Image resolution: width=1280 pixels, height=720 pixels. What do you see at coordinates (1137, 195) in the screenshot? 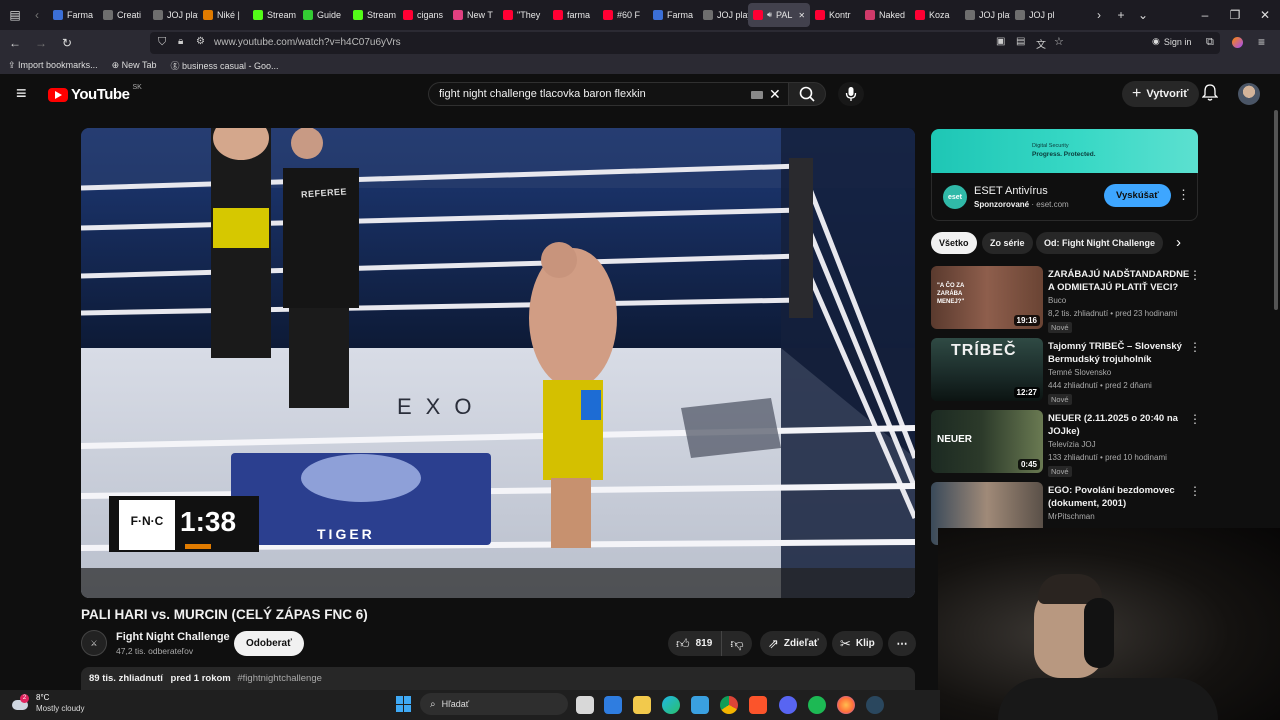
I see `ad-cta-button: Vyskúšať` at bounding box center [1137, 195].